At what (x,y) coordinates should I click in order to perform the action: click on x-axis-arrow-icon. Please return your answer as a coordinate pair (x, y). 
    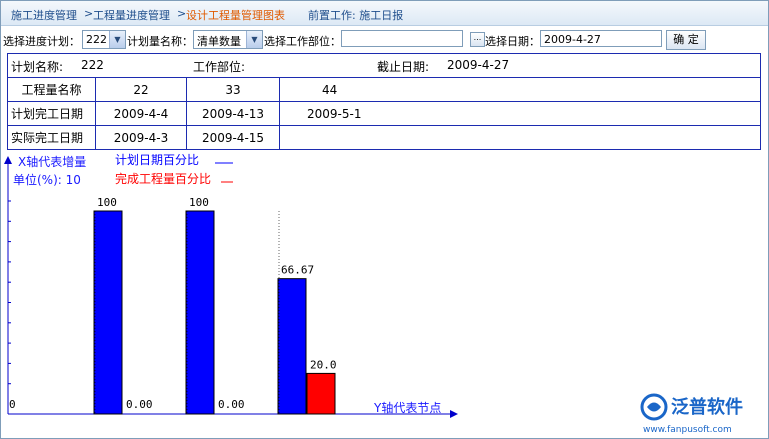
    Looking at the image, I should click on (454, 414).